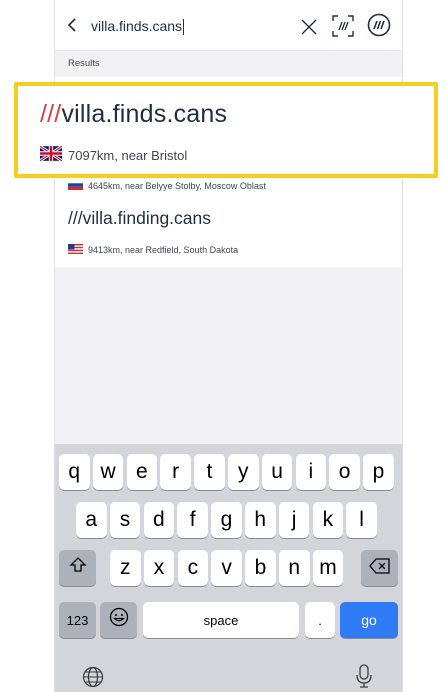 The height and width of the screenshot is (692, 446). What do you see at coordinates (93, 679) in the screenshot?
I see `globe-icon` at bounding box center [93, 679].